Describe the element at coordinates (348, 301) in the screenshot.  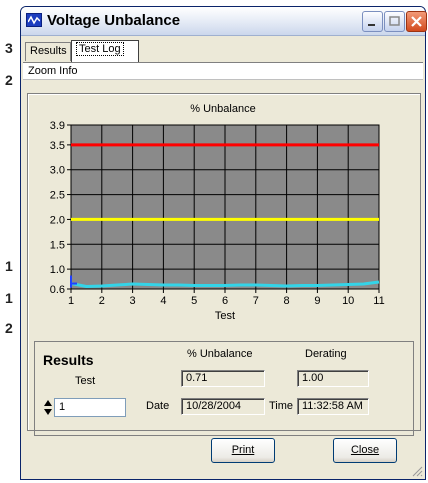
I see `x-tick-label: 10` at that location.